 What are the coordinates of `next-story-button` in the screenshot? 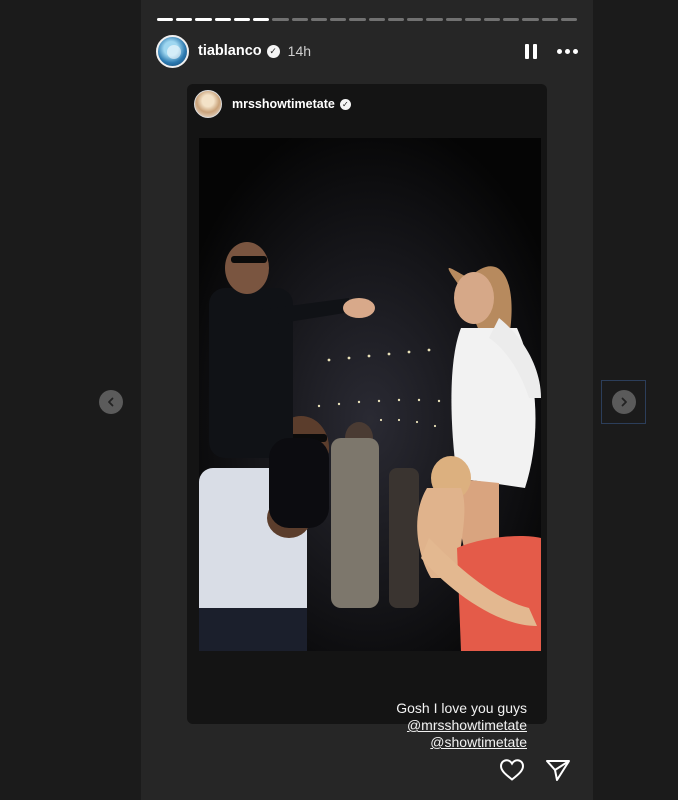 It's located at (623, 402).